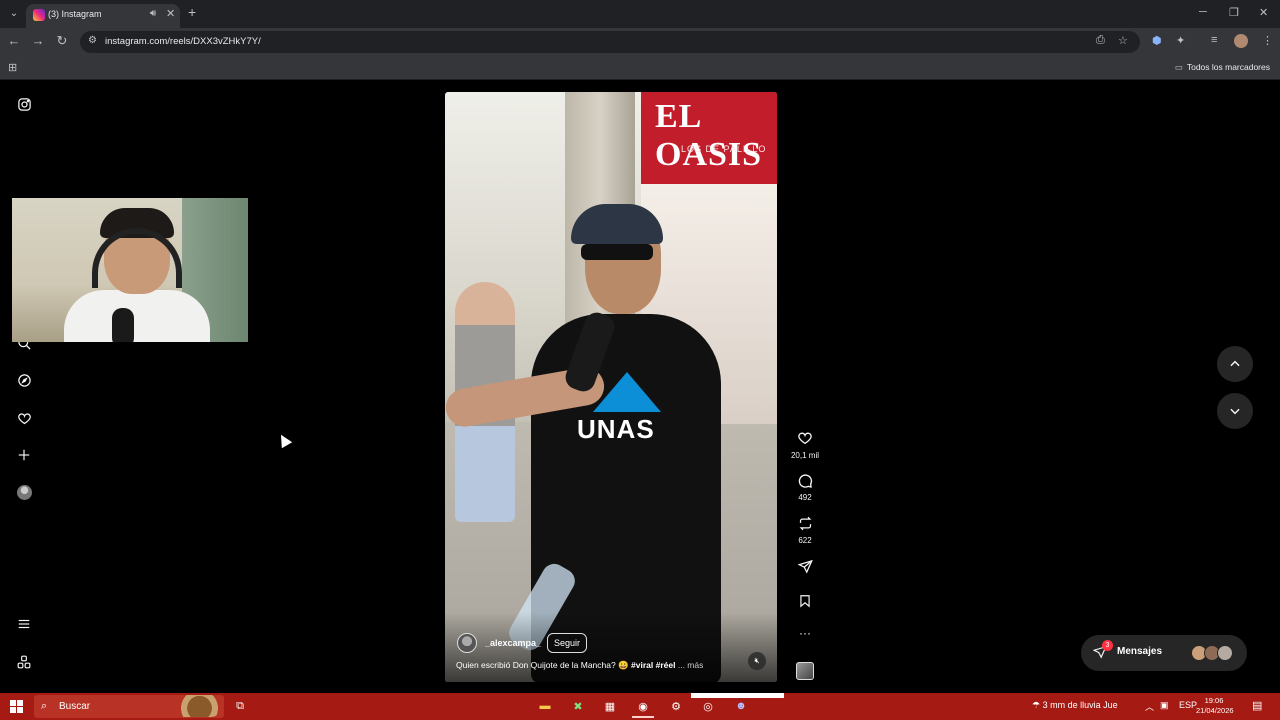 This screenshot has height=720, width=1280. What do you see at coordinates (123, 325) in the screenshot?
I see `microphone` at bounding box center [123, 325].